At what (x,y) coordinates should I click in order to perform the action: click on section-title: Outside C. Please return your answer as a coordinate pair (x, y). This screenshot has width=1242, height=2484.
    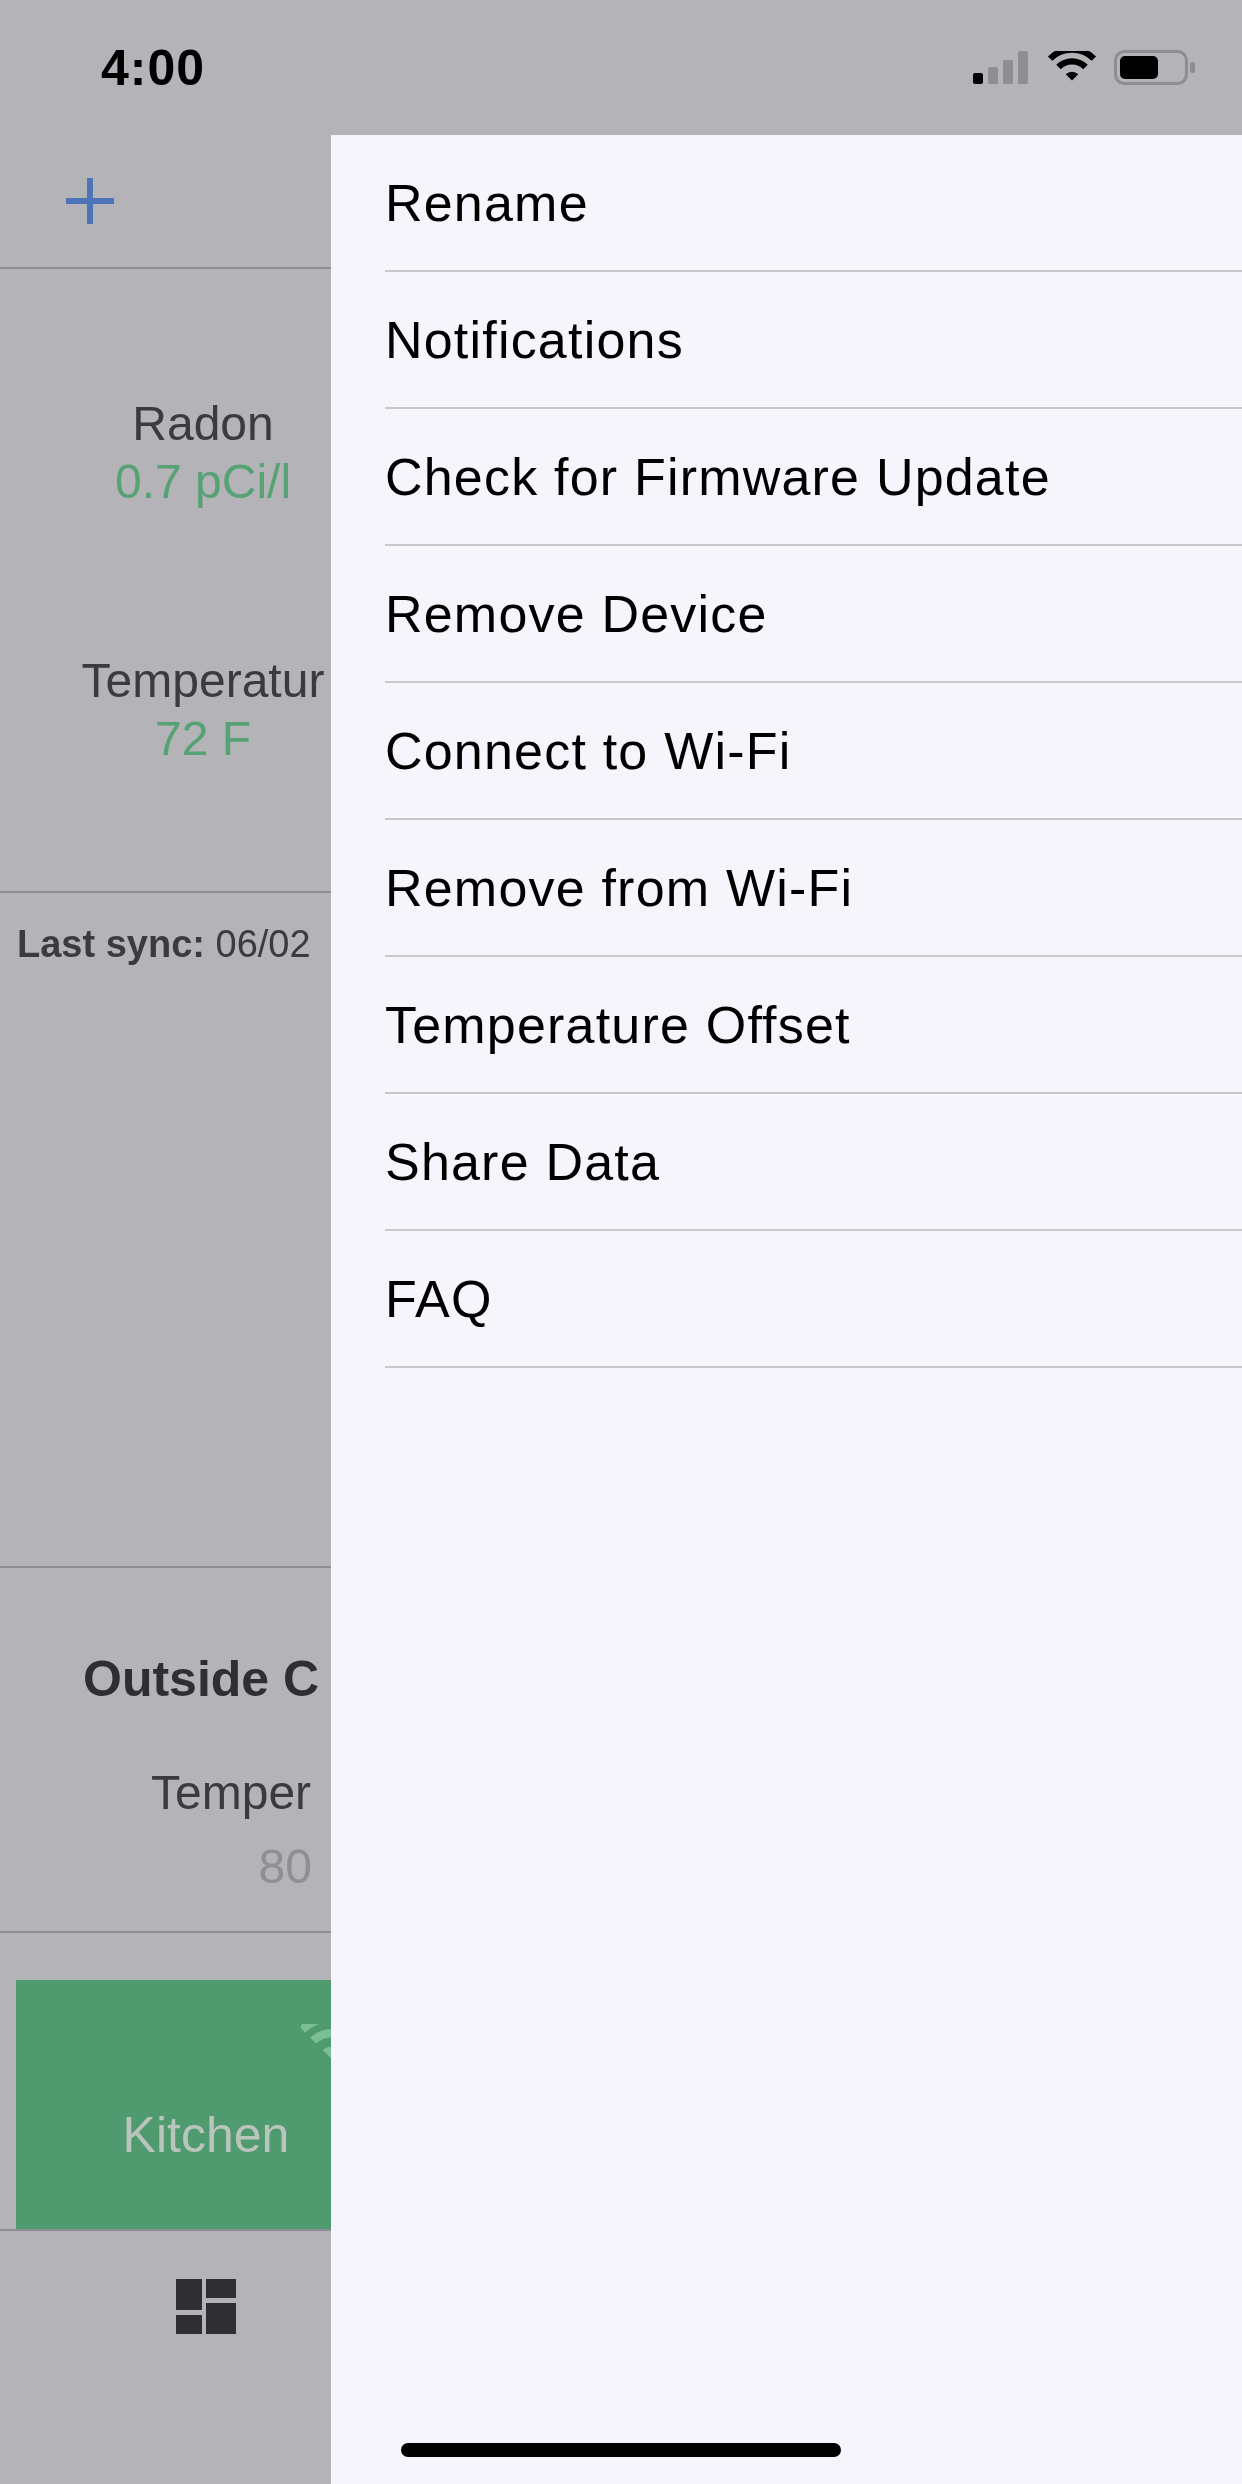
    Looking at the image, I should click on (201, 1679).